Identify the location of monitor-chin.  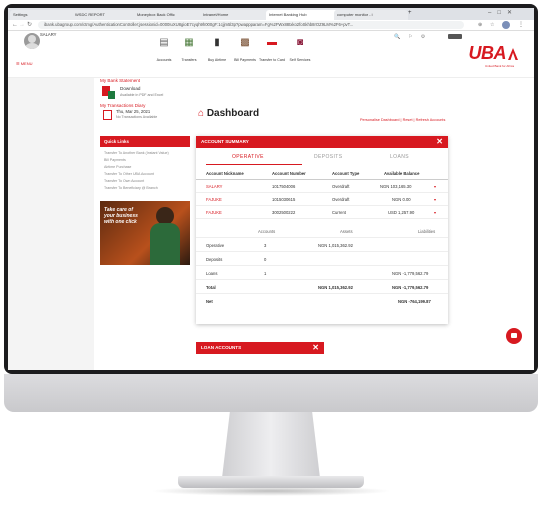
(271, 393).